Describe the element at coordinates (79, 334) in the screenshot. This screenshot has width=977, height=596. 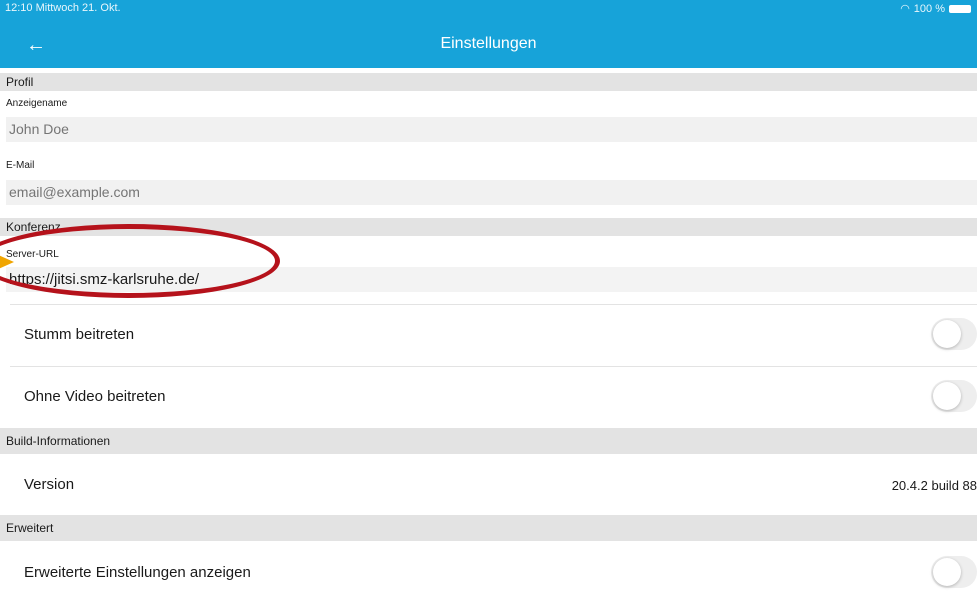
I see `join-muted-label: Stumm beitreten` at that location.